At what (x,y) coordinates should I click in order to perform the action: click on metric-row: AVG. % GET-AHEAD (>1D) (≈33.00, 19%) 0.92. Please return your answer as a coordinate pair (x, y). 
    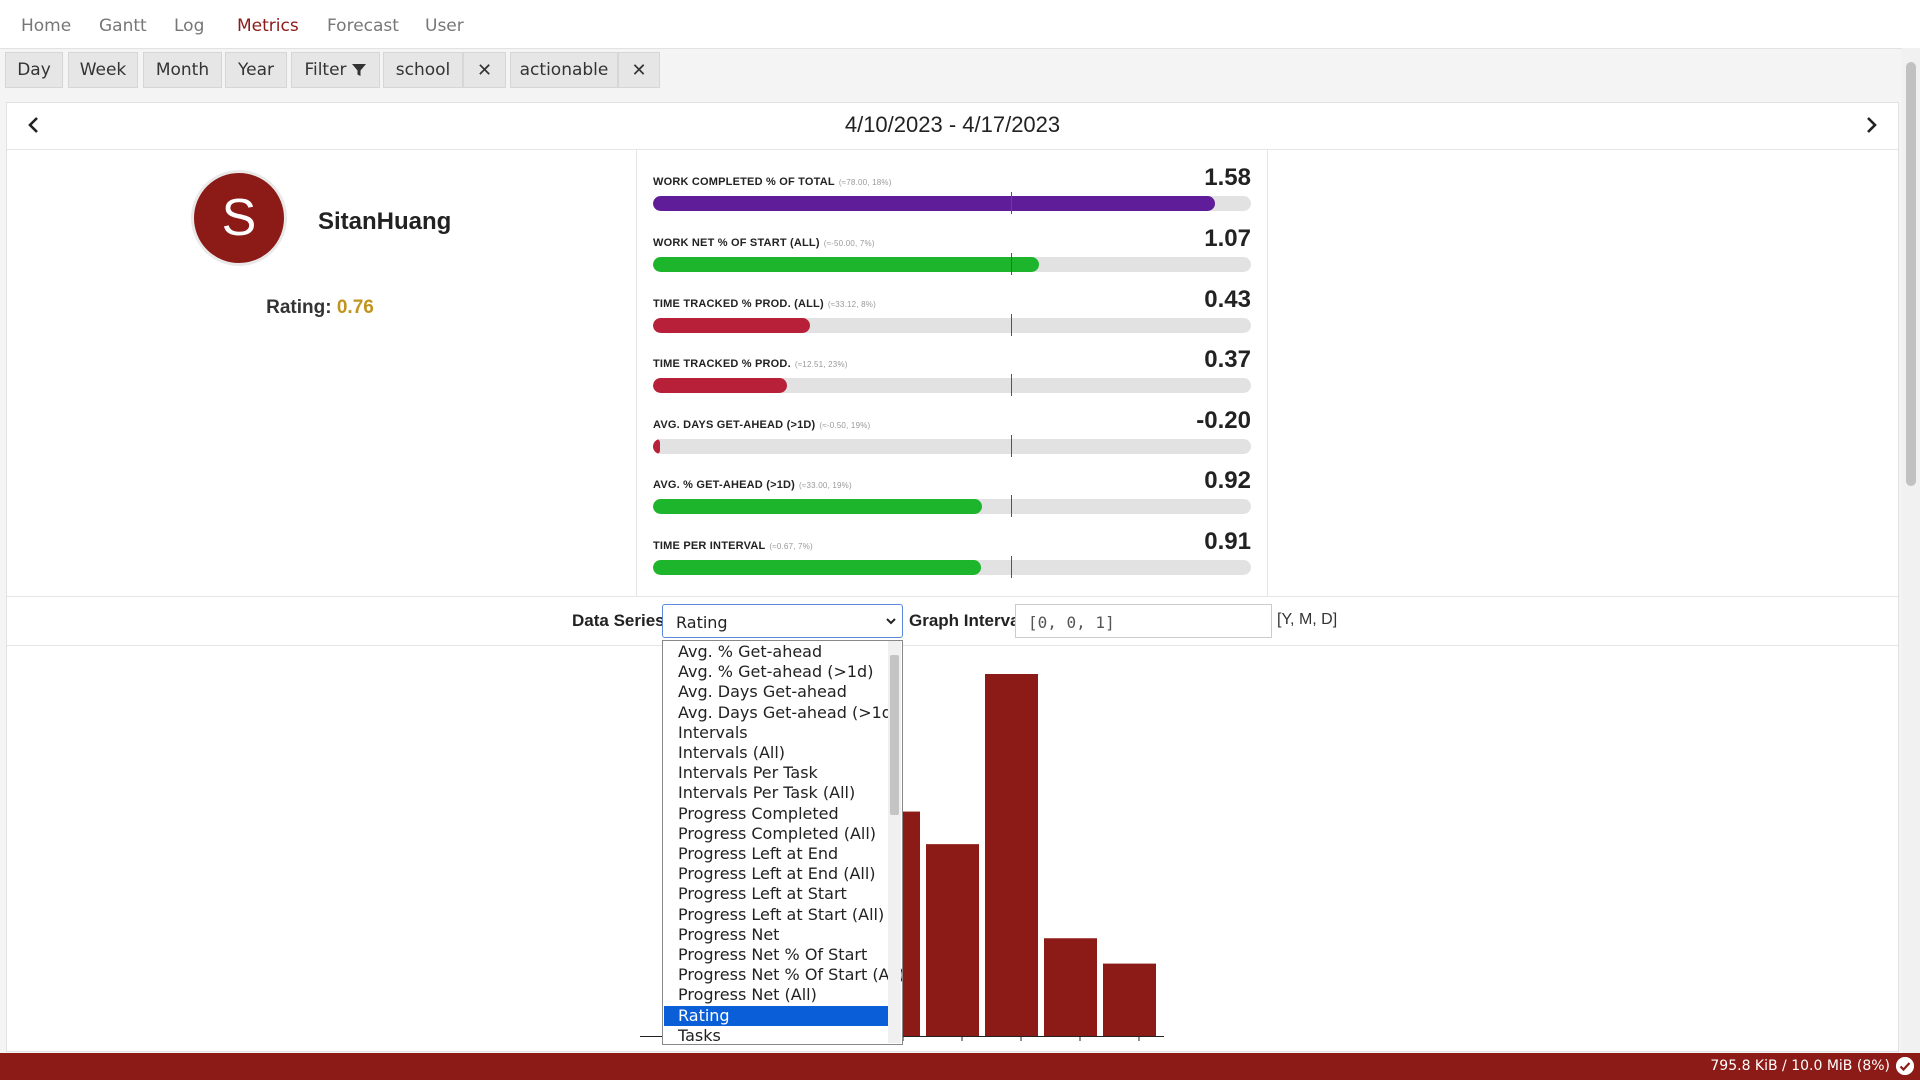
    Looking at the image, I should click on (952, 503).